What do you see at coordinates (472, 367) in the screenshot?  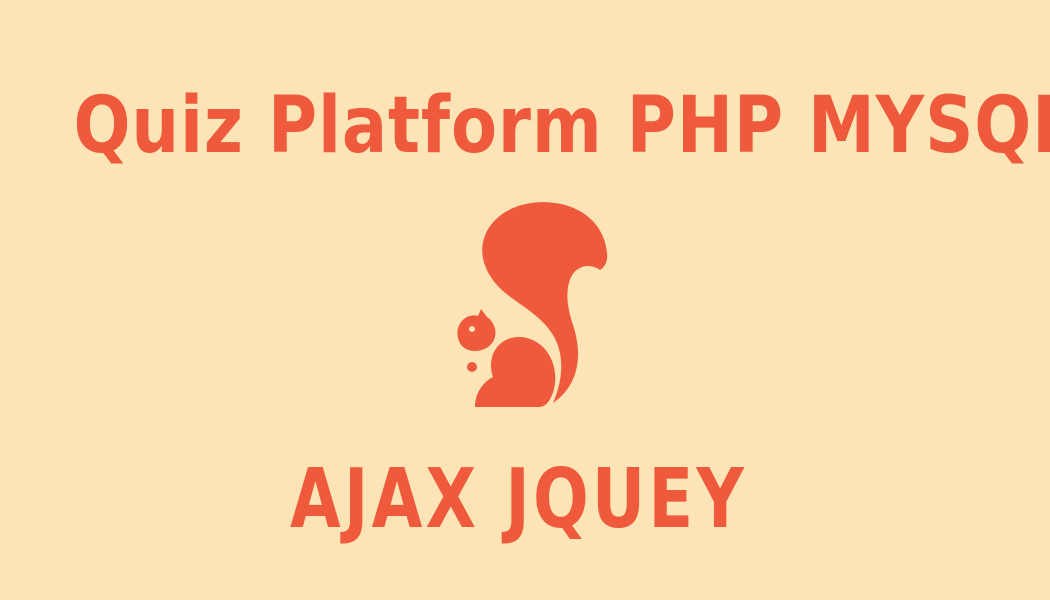 I see `squirrel-paw` at bounding box center [472, 367].